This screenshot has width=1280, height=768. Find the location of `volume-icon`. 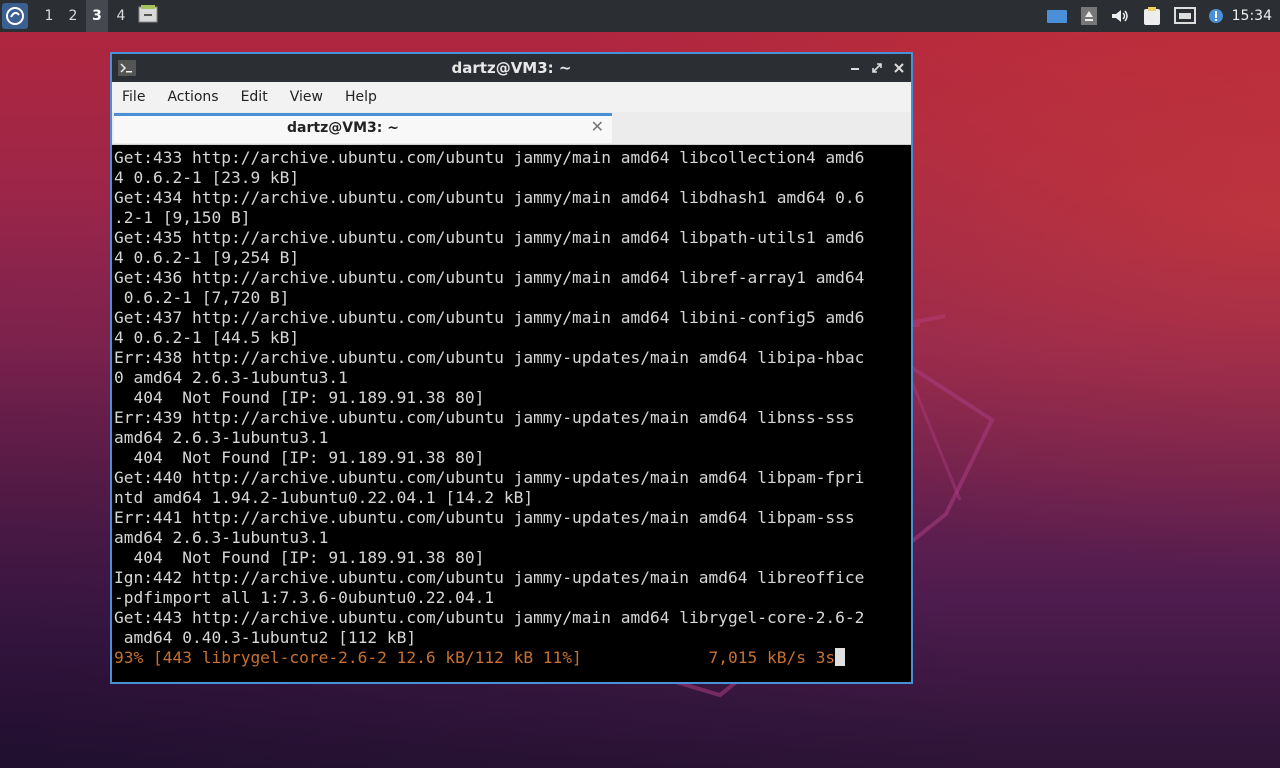

volume-icon is located at coordinates (1120, 16).